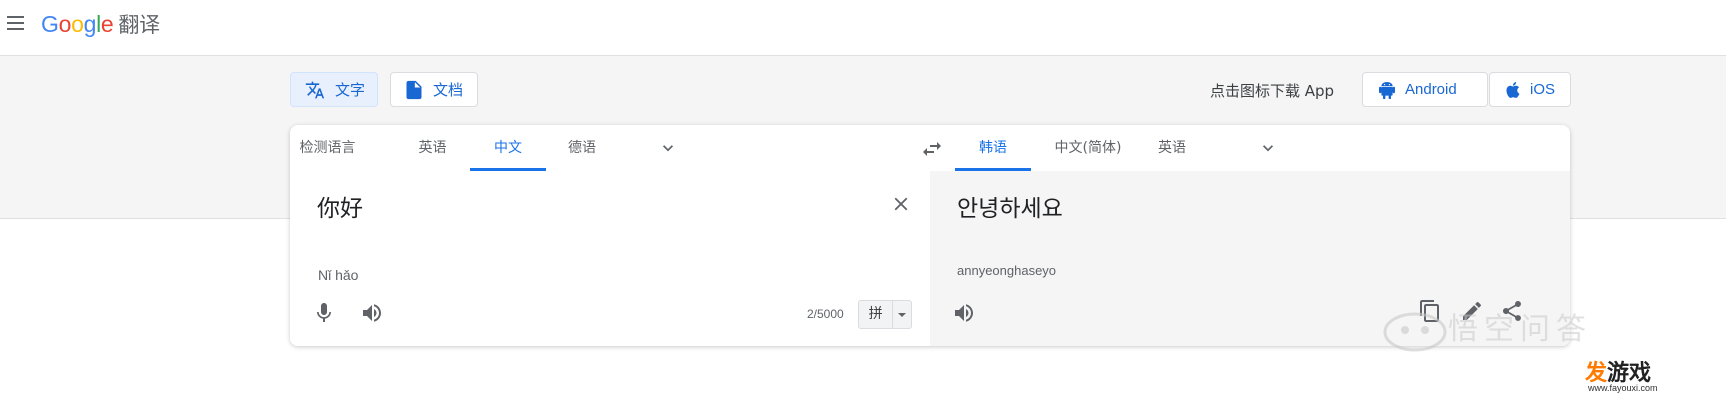  What do you see at coordinates (863, 28) in the screenshot?
I see `top-bar: G o o g l e 翻译` at bounding box center [863, 28].